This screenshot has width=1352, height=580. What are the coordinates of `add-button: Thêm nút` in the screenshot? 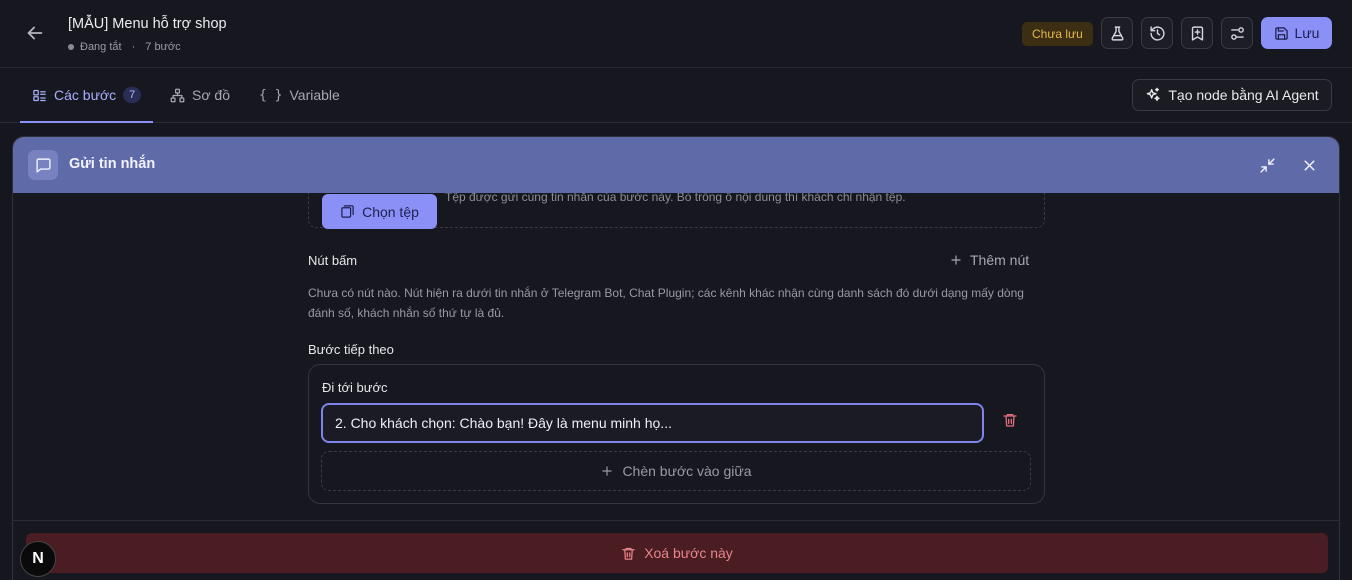 It's located at (989, 260).